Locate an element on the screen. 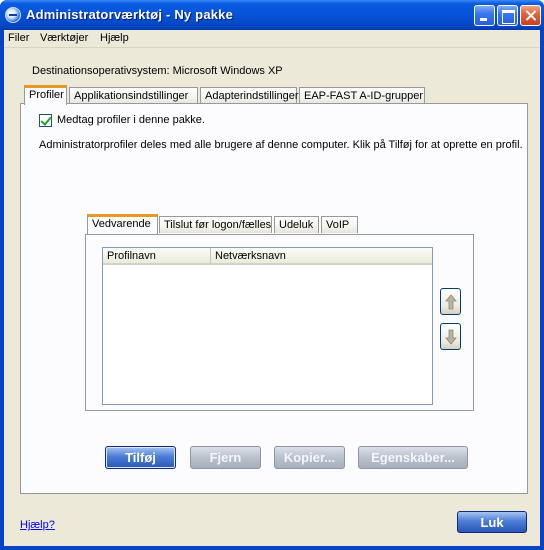 The image size is (544, 550). help-link: Hjælp? is located at coordinates (37, 525).